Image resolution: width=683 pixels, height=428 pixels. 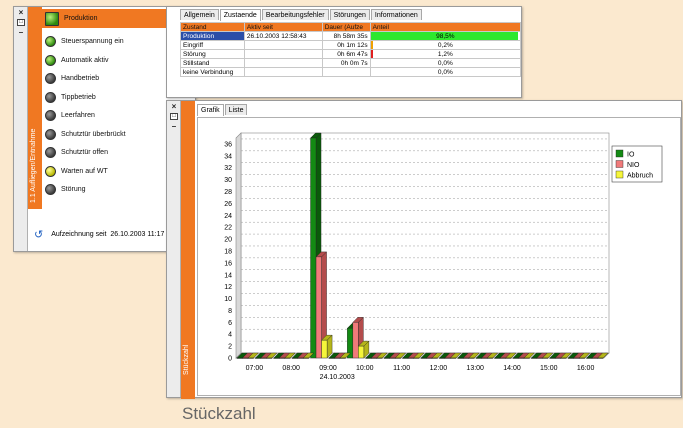 I want to click on chart-tab-1: Liste, so click(x=236, y=109).